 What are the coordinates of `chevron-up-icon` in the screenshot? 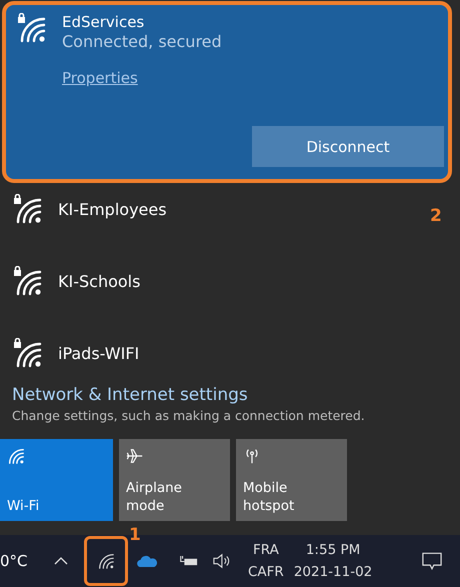 It's located at (61, 561).